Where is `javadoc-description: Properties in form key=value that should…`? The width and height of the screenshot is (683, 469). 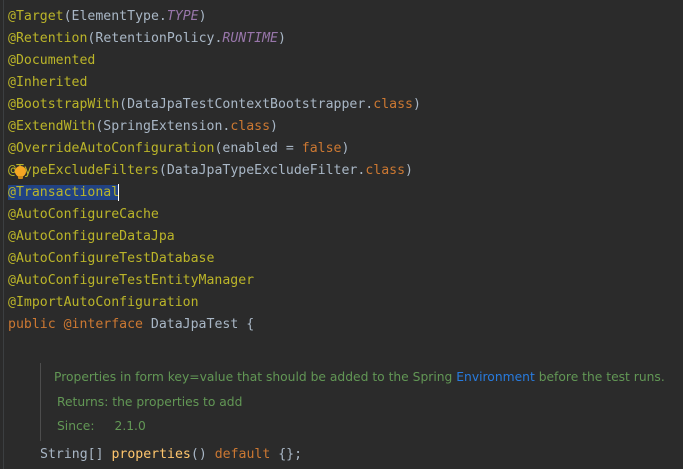
javadoc-description: Properties in form key=value that should… is located at coordinates (359, 377).